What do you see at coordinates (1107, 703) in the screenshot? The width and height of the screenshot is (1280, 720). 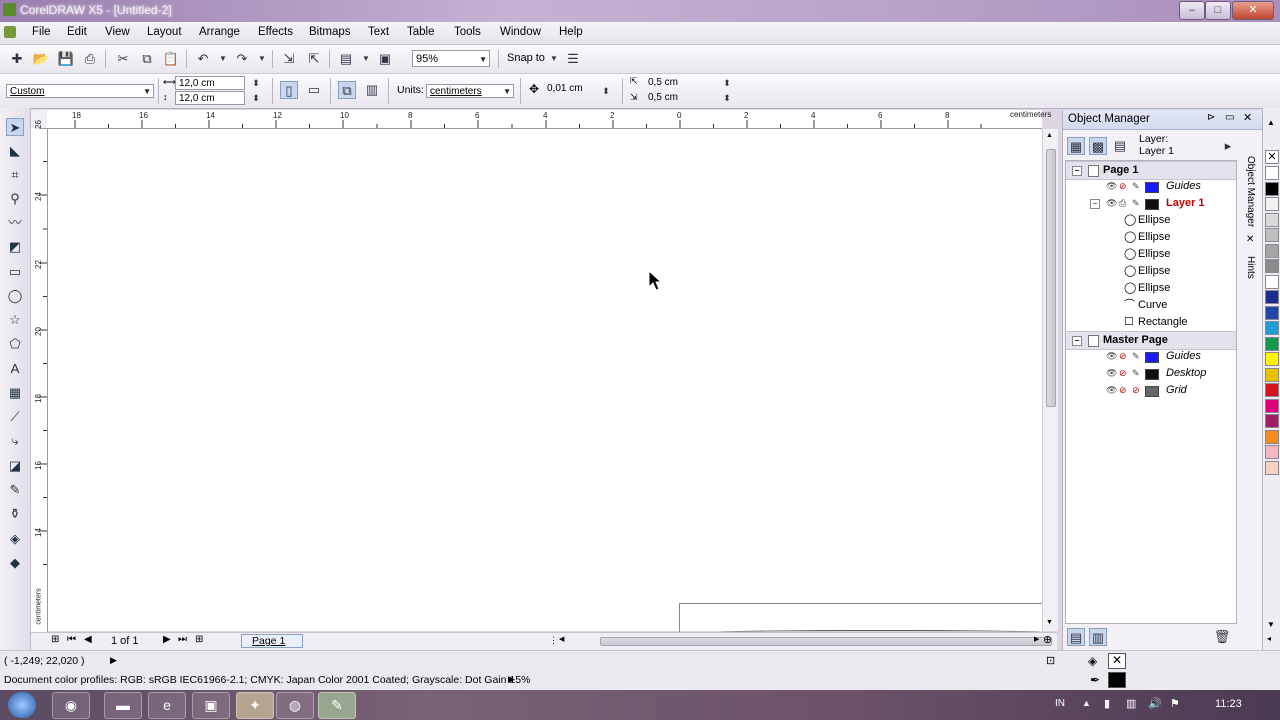 I see `battery-icon: ▮` at bounding box center [1107, 703].